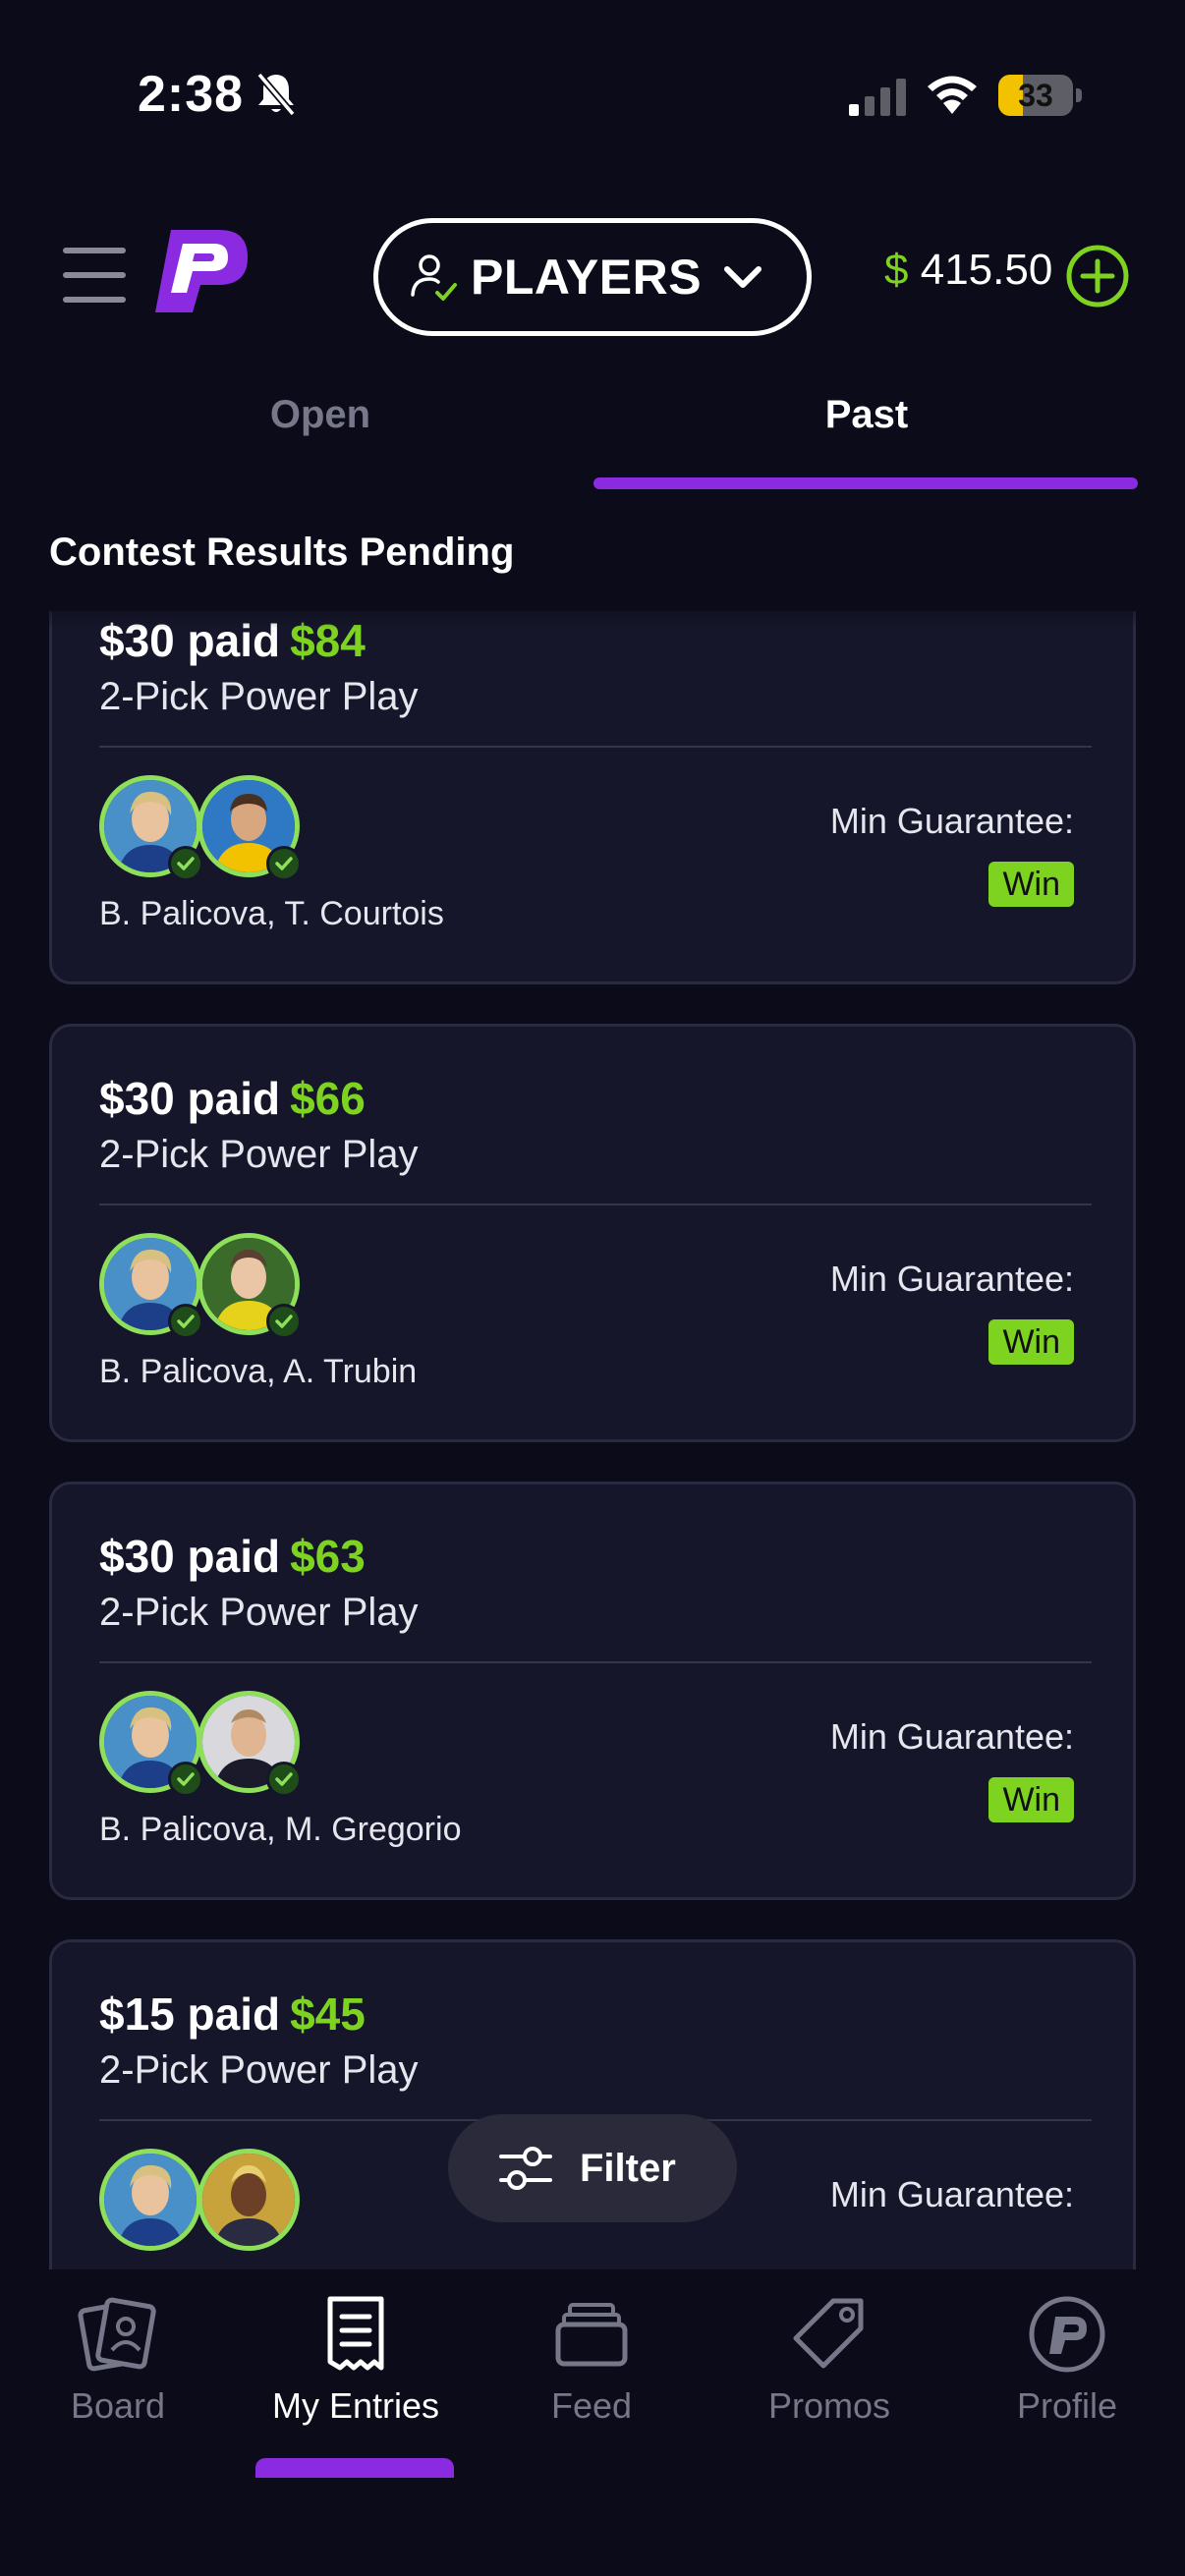 This screenshot has width=1185, height=2576. Describe the element at coordinates (526, 2168) in the screenshot. I see `sliders-icon` at that location.